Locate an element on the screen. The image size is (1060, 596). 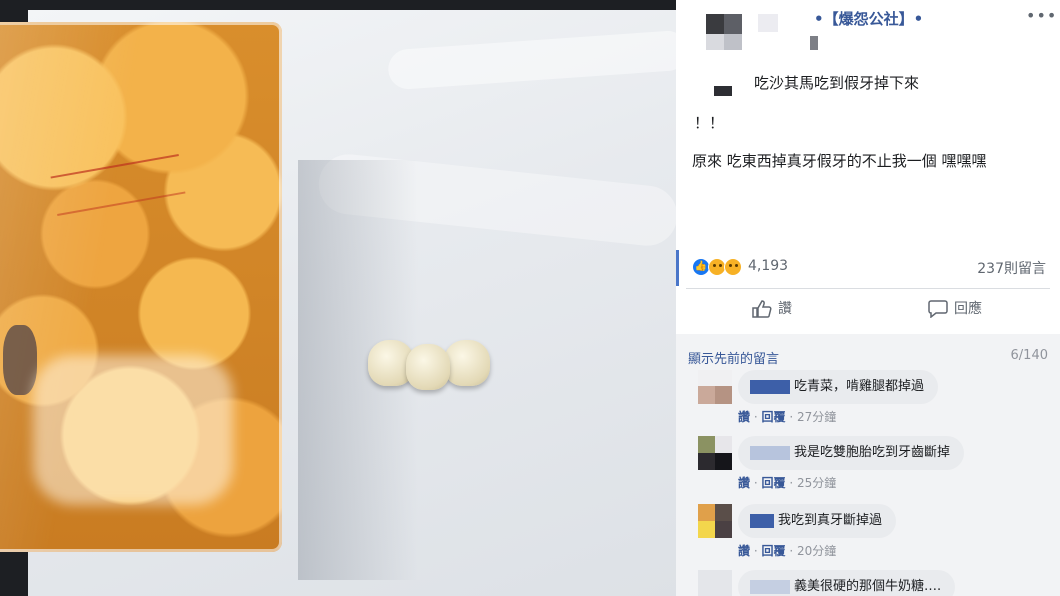
comment-item: 義美很硬的那個牛奶糖…. is located at coordinates (873, 583).